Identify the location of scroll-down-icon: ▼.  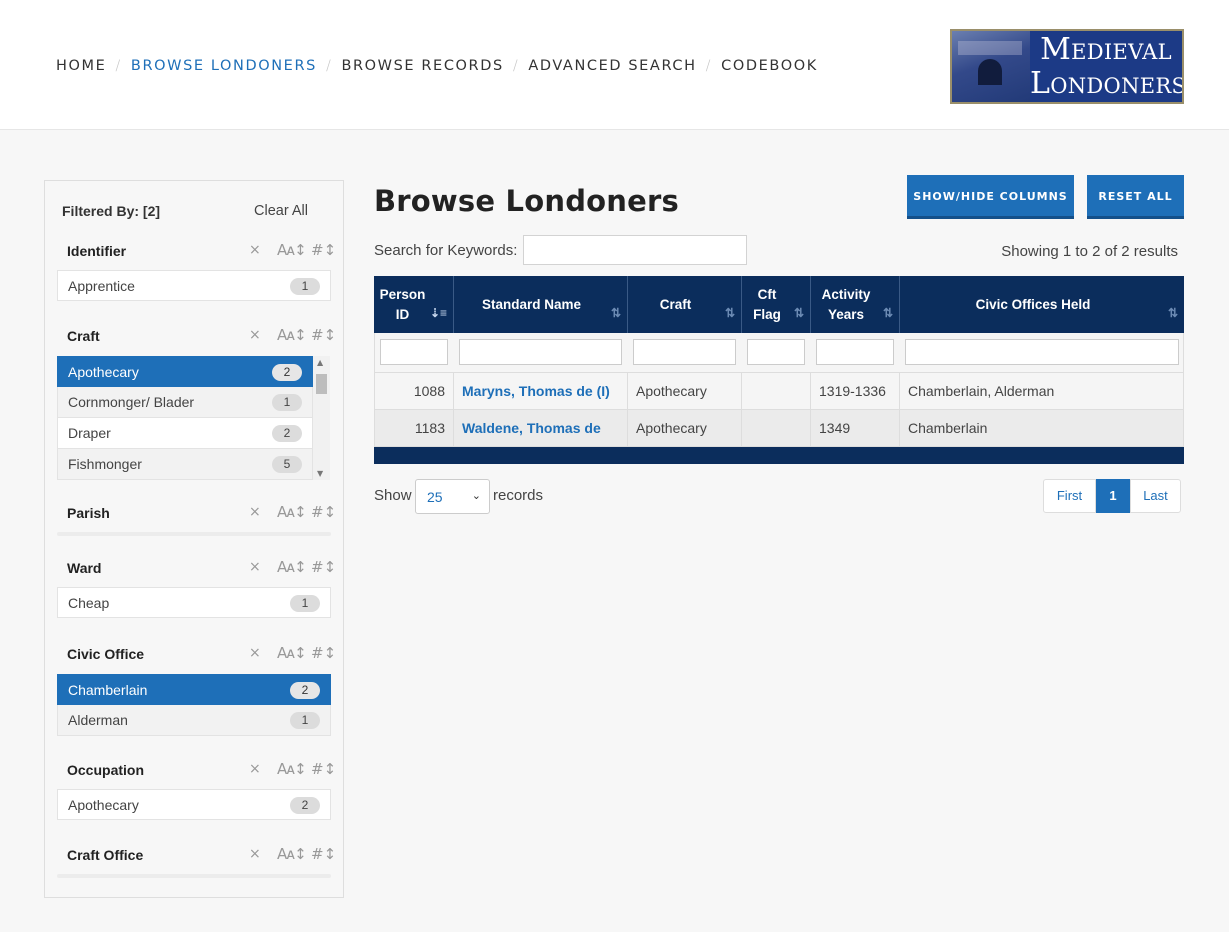
(320, 473).